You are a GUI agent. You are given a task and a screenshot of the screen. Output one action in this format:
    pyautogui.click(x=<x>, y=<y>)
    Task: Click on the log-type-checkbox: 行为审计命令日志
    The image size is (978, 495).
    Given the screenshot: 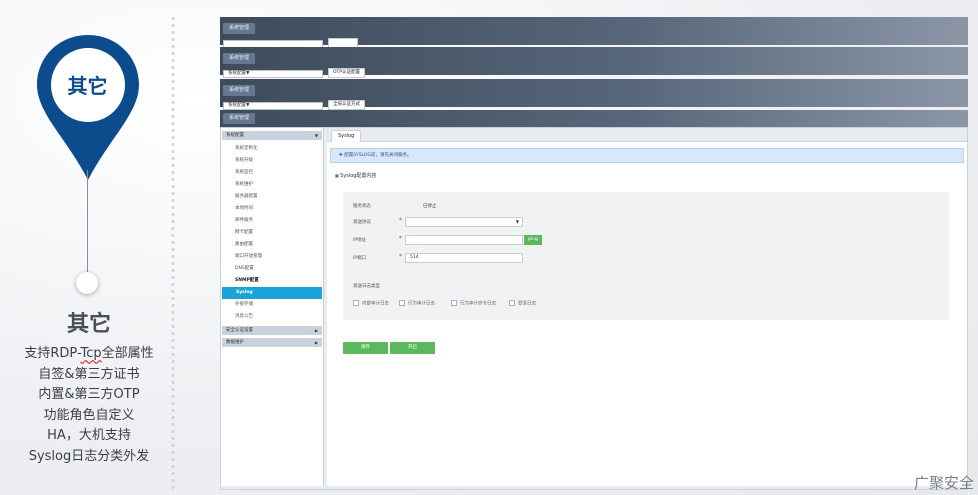 What is the action you would take?
    pyautogui.click(x=473, y=303)
    